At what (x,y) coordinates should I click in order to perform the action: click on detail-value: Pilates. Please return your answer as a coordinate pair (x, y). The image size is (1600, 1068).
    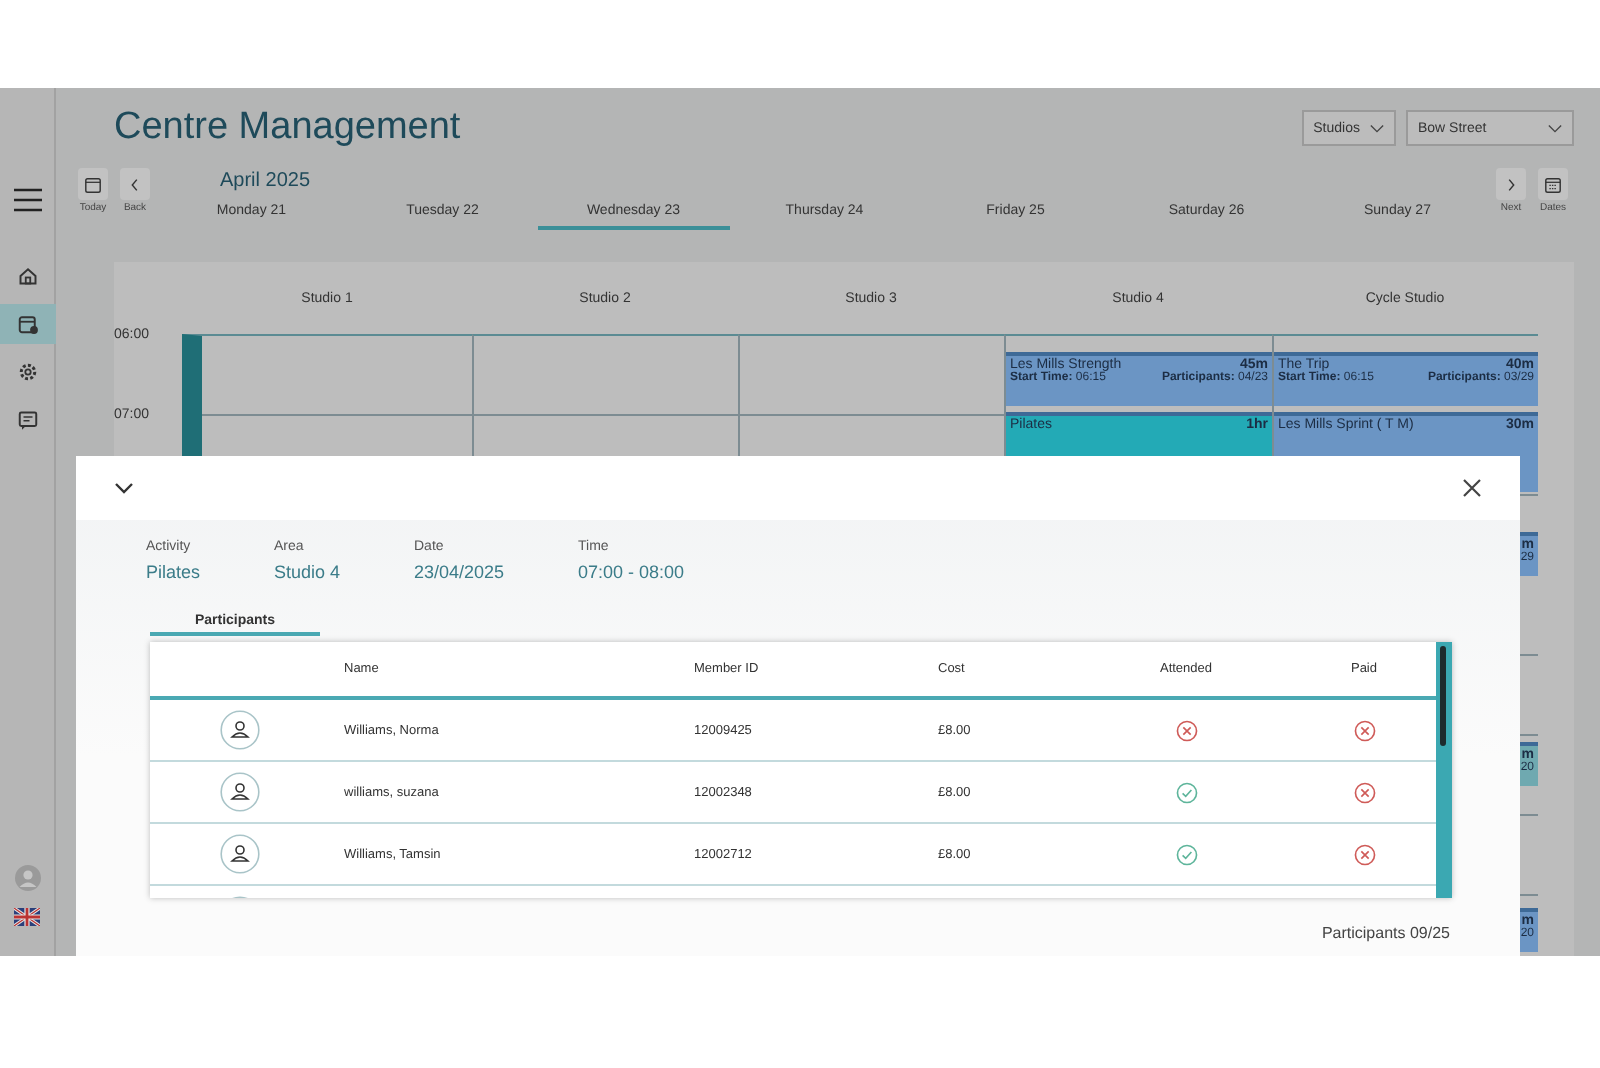
    Looking at the image, I should click on (174, 572).